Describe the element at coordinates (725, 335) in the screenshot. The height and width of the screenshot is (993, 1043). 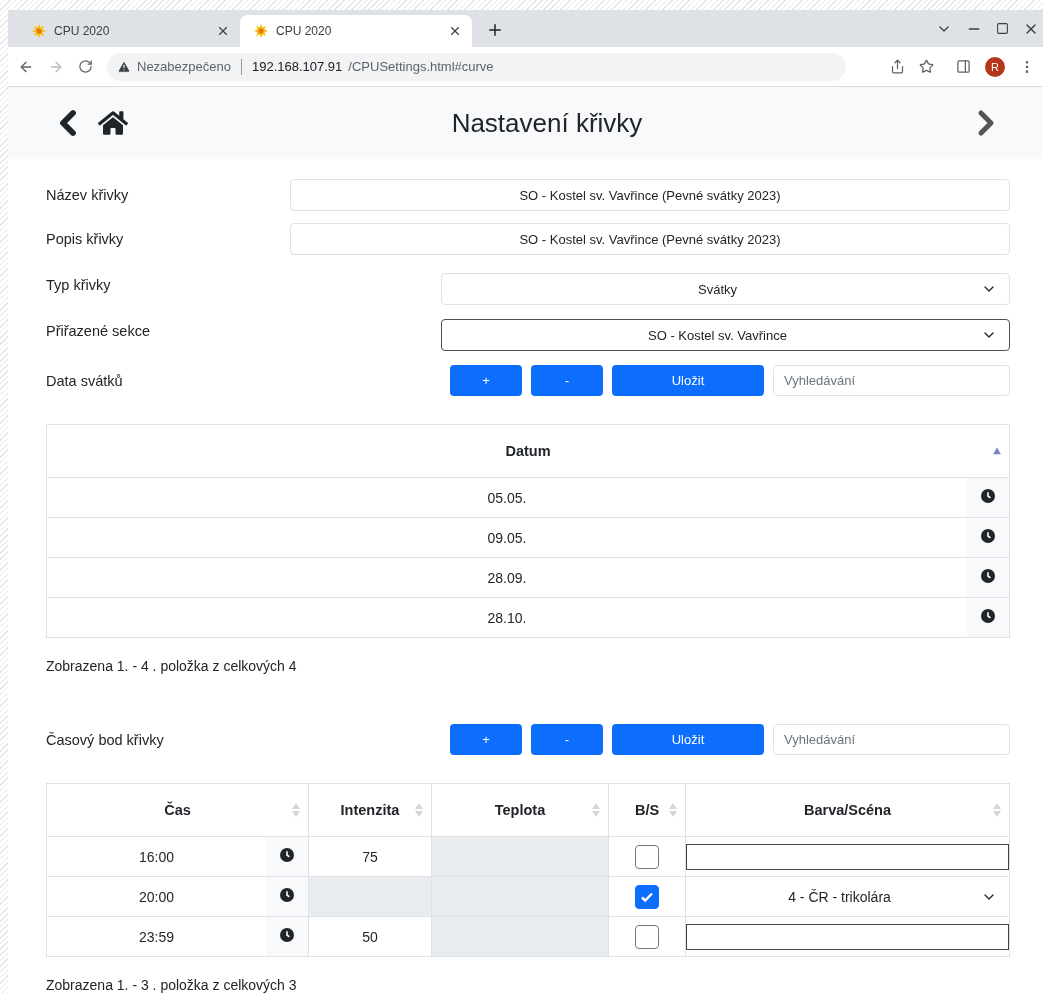
I see `select-field: SO - Kostel sv. Vavřince` at that location.